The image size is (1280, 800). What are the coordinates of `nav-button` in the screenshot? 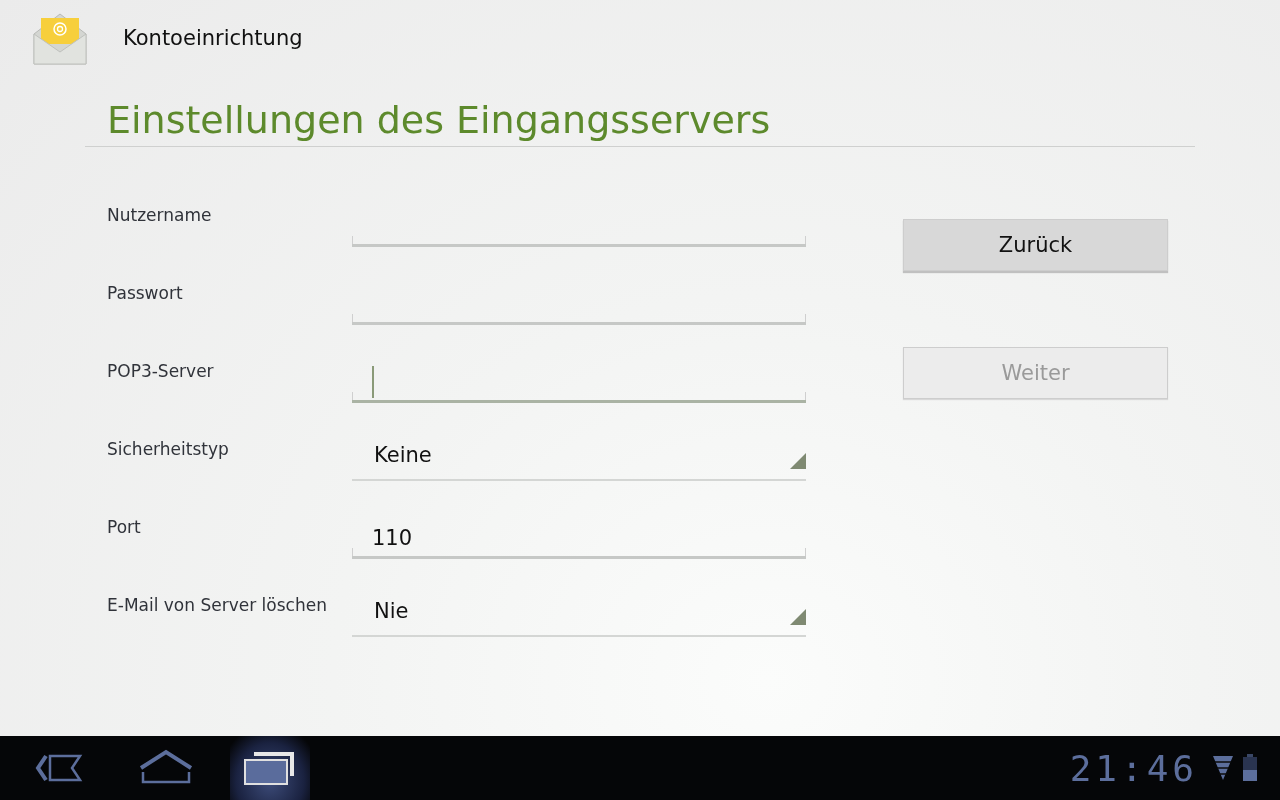 It's located at (270, 768).